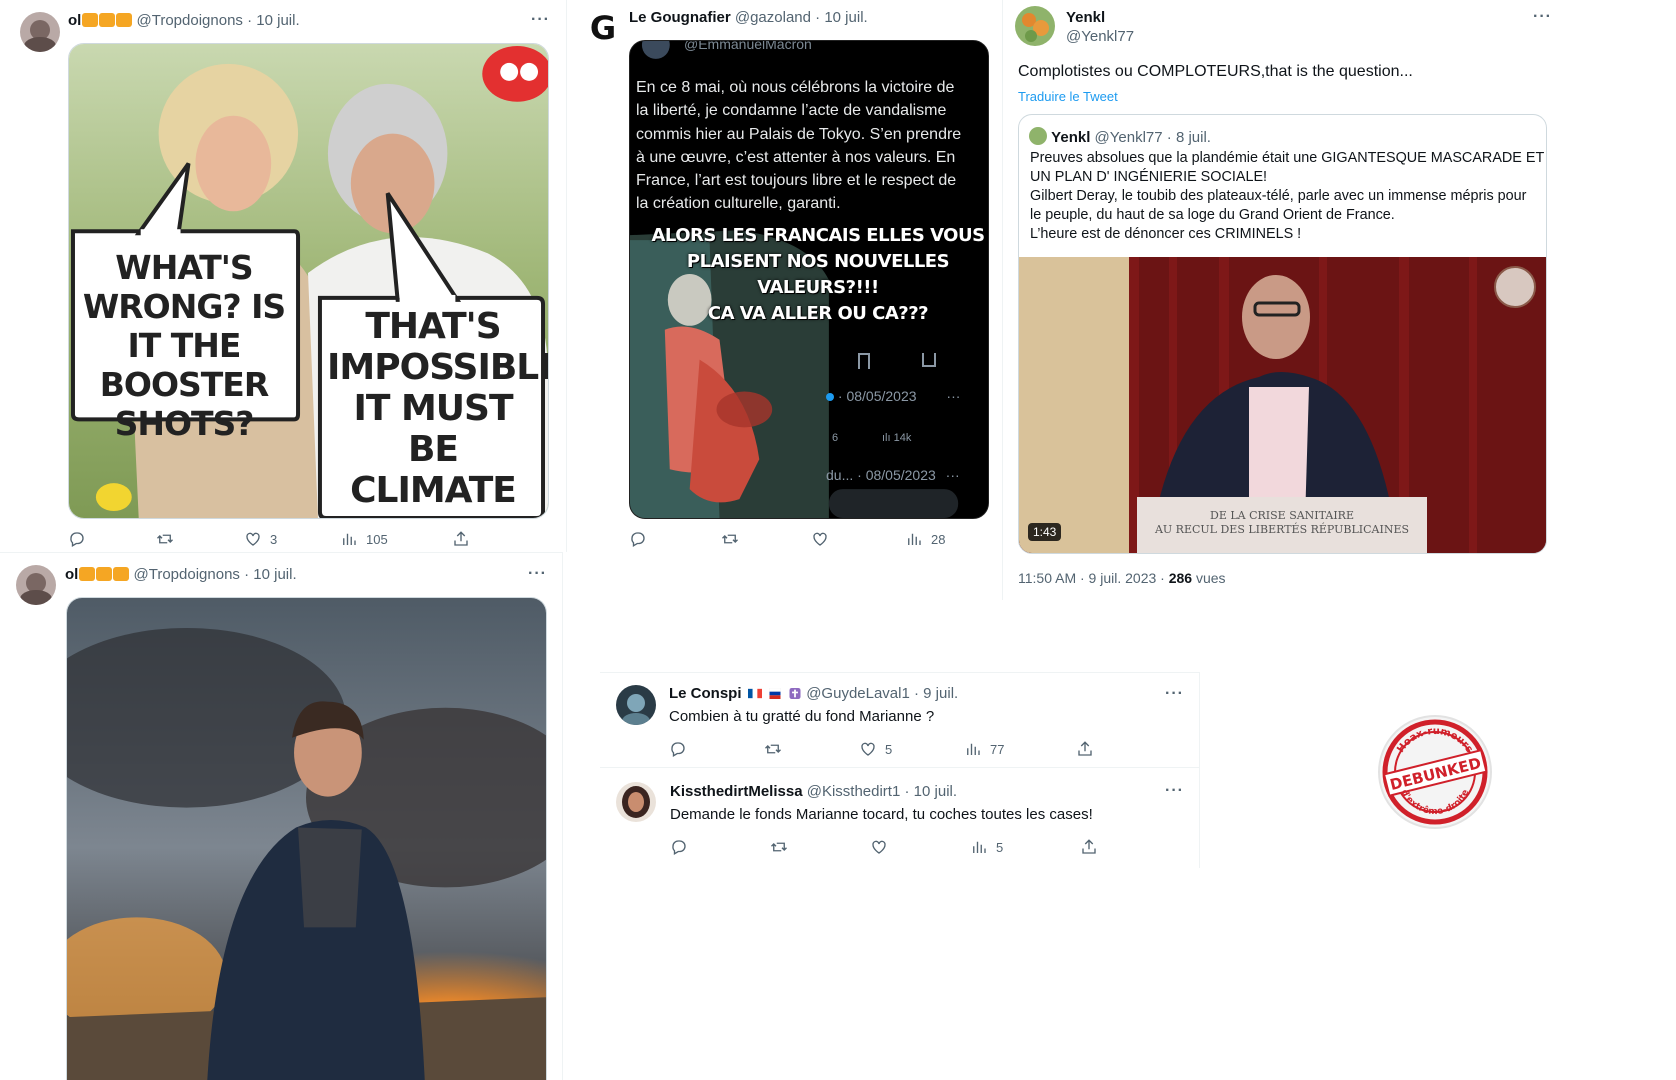 The width and height of the screenshot is (1676, 1080). What do you see at coordinates (736, 791) in the screenshot?
I see `display-name: KissthedirtMelissa` at bounding box center [736, 791].